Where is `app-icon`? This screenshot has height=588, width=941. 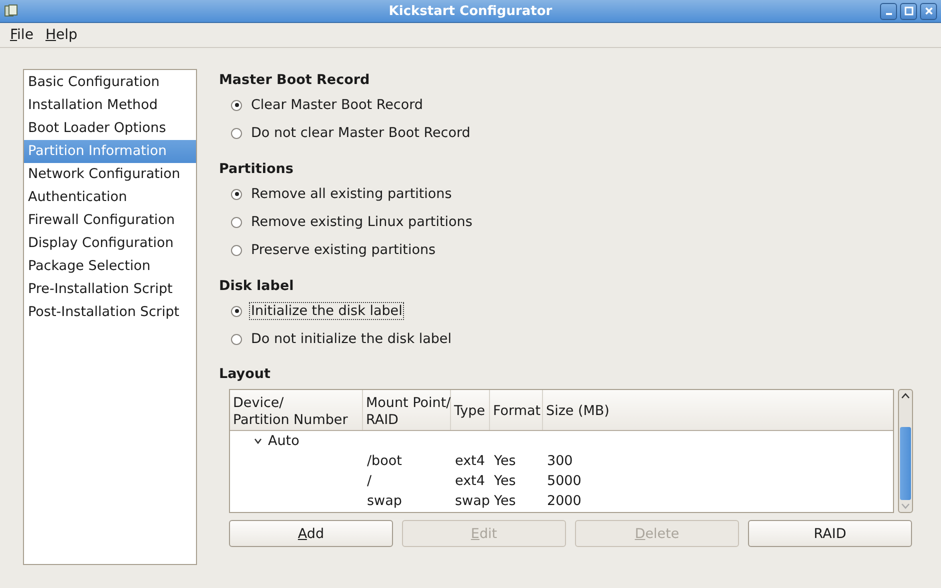
app-icon is located at coordinates (11, 11).